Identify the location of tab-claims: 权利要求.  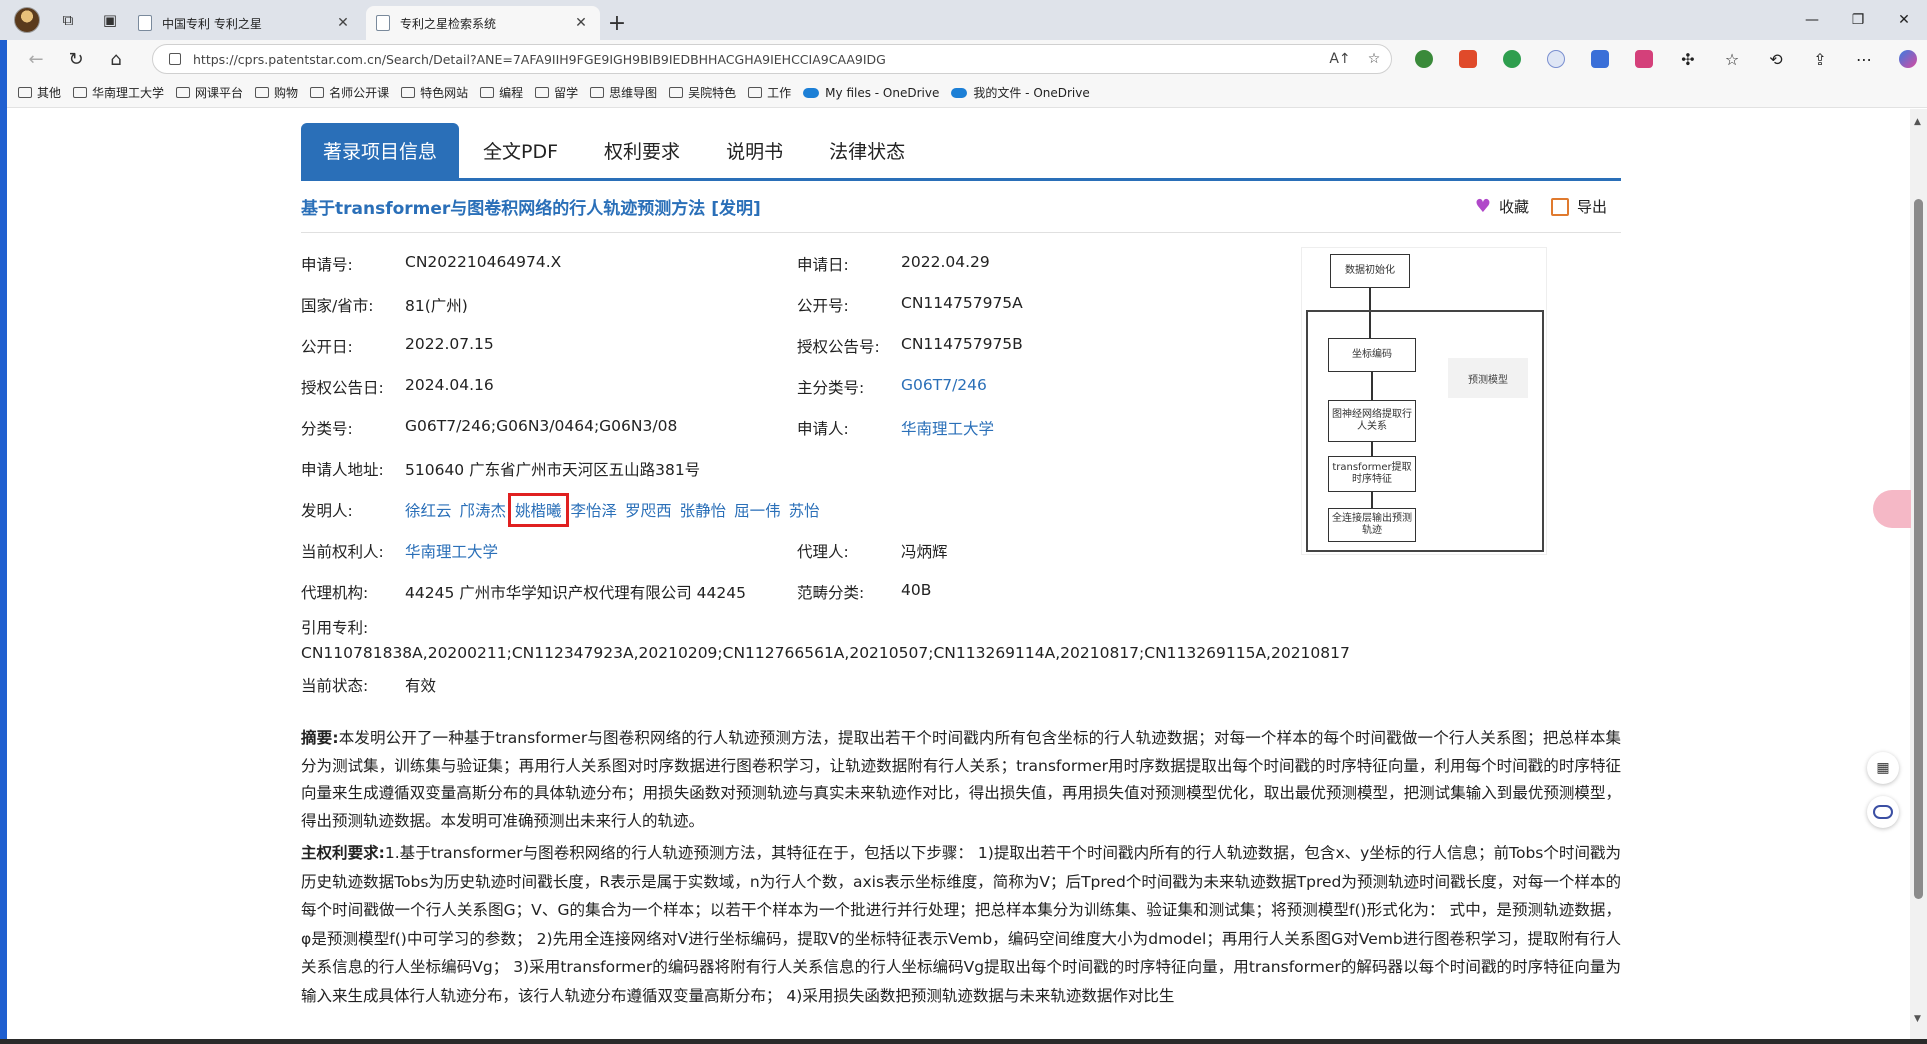
(642, 150).